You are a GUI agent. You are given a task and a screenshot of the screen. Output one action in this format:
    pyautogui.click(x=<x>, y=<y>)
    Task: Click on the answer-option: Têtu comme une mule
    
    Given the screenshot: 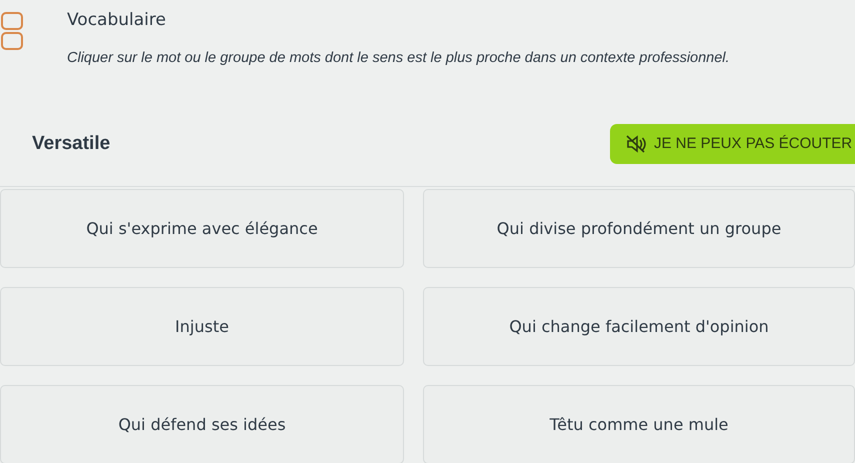 What is the action you would take?
    pyautogui.click(x=639, y=424)
    